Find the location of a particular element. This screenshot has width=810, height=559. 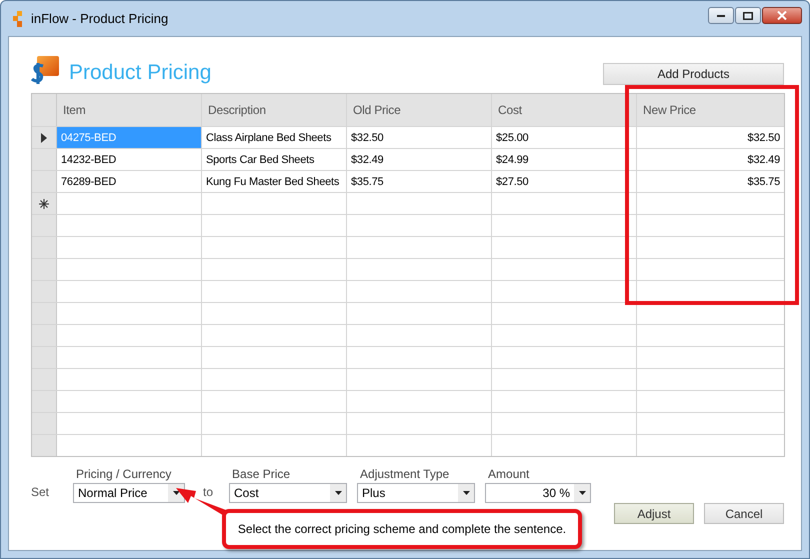

to-label: to is located at coordinates (208, 492).